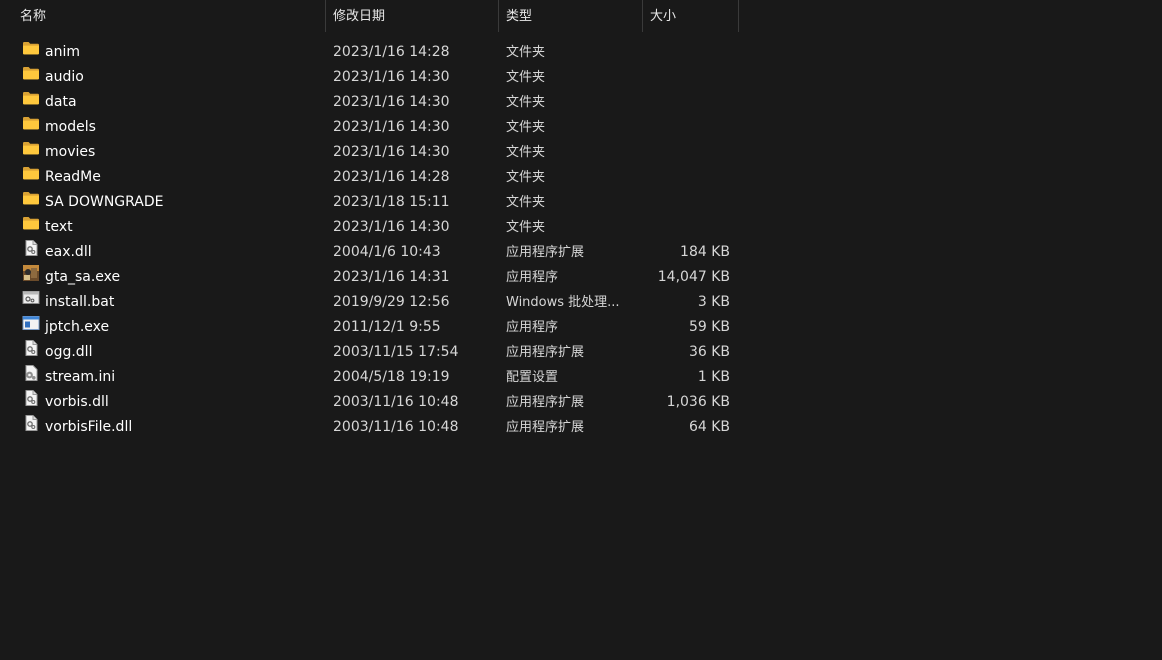 The image size is (1162, 660). What do you see at coordinates (89, 427) in the screenshot?
I see `file-name: vorbisFile.dll` at bounding box center [89, 427].